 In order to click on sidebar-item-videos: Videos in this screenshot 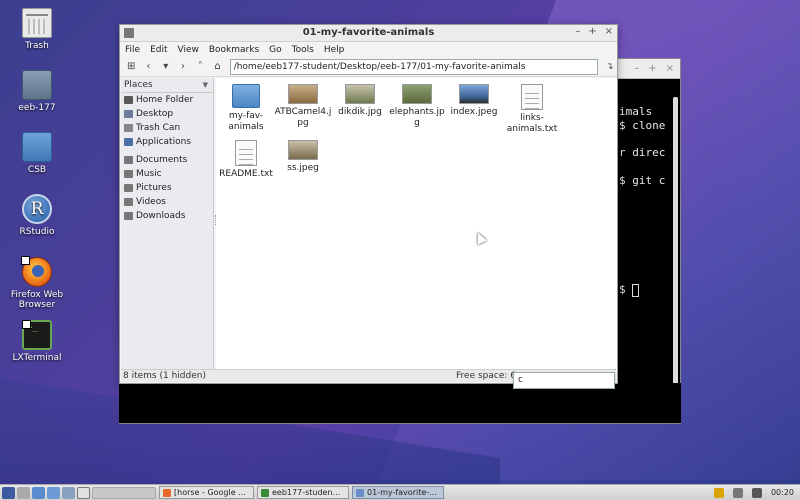, I will do `click(167, 202)`.